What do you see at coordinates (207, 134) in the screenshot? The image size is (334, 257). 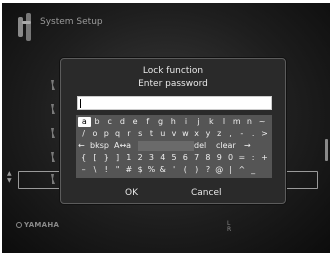 I see `keyboard-key: y` at bounding box center [207, 134].